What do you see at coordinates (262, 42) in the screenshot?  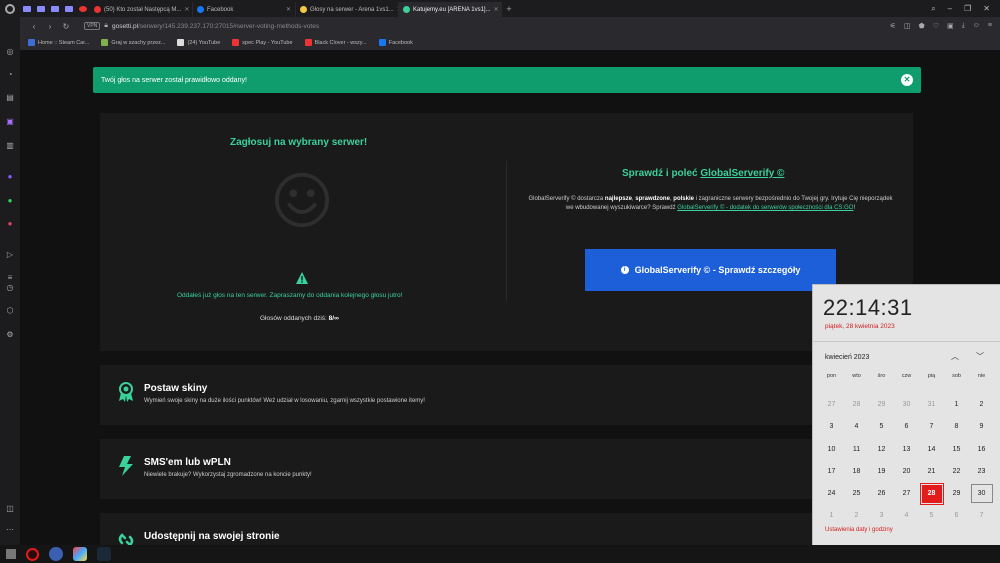 I see `bookmark-item: spec Play - YouTube` at bounding box center [262, 42].